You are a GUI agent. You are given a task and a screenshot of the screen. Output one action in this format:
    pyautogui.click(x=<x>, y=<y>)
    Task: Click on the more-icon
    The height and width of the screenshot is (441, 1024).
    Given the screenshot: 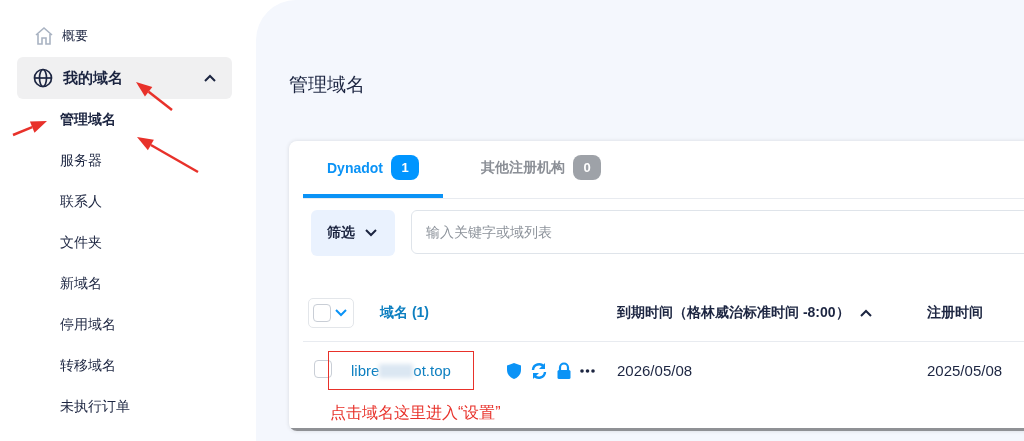 What is the action you would take?
    pyautogui.click(x=587, y=370)
    